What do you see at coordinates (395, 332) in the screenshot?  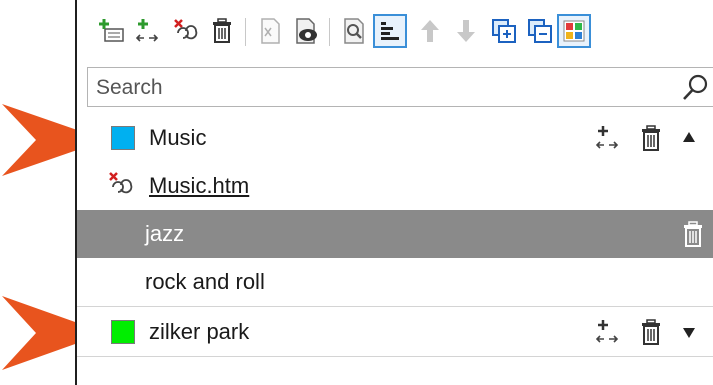 I see `tree-row-zilker-park: zilker park` at bounding box center [395, 332].